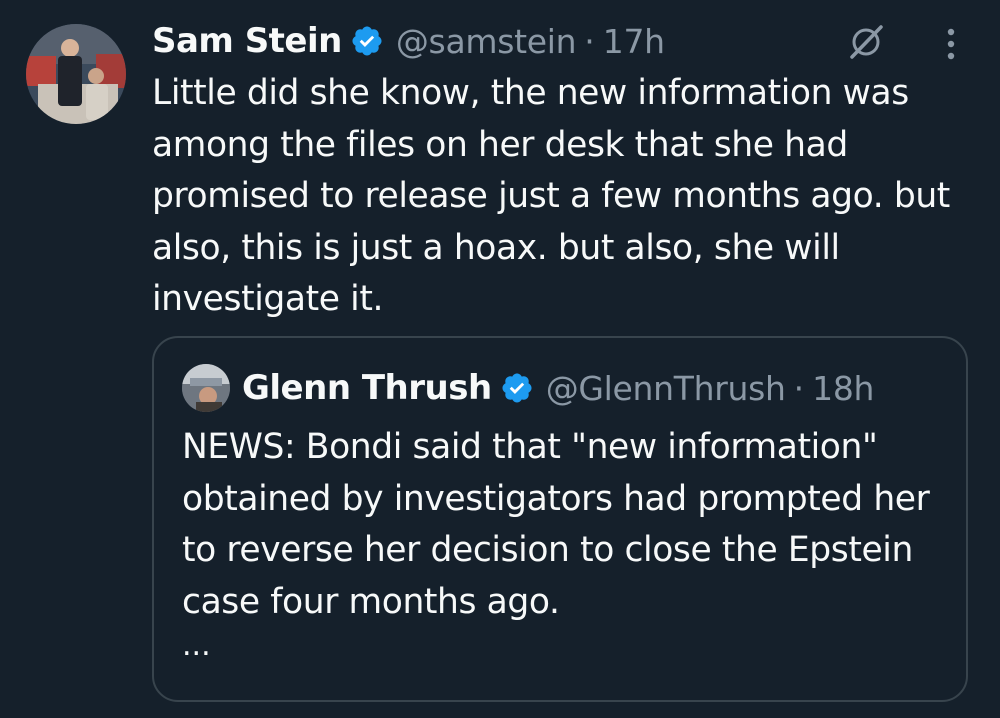 This screenshot has height=718, width=1000. I want to click on more-options-icon, so click(951, 44).